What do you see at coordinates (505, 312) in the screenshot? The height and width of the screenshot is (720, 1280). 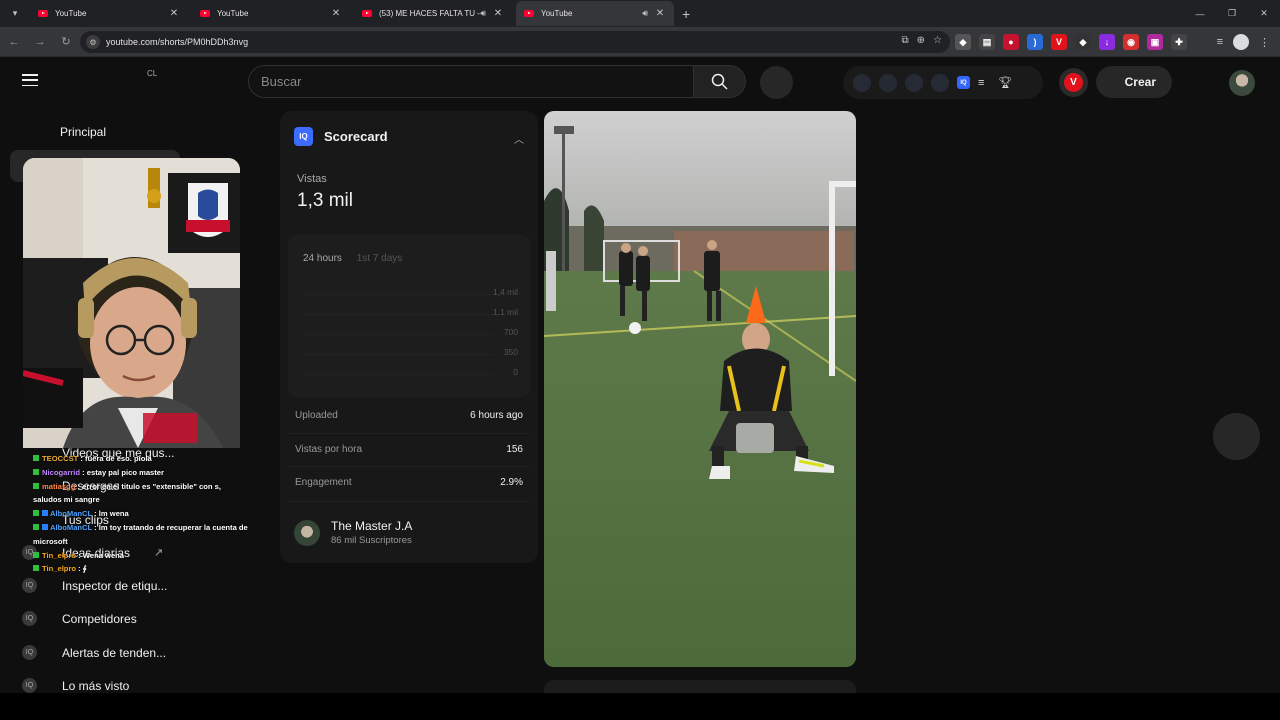 I see `y-tick-label: 1,1 mil` at bounding box center [505, 312].